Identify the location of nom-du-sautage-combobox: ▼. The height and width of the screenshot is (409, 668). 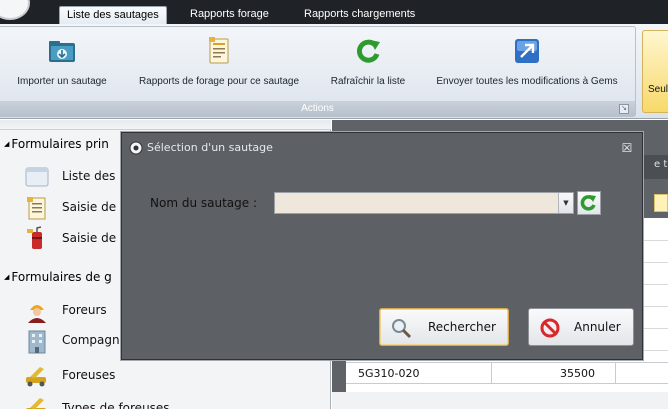
(424, 203).